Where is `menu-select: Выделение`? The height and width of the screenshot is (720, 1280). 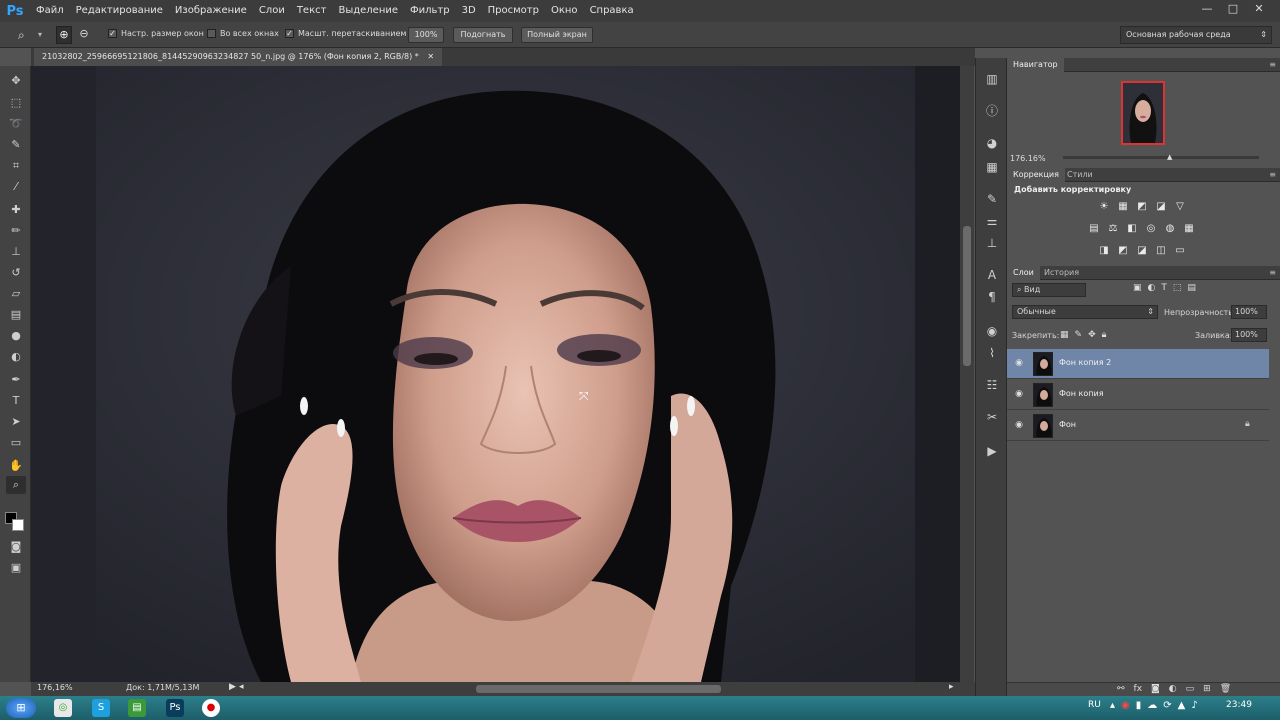 menu-select: Выделение is located at coordinates (368, 11).